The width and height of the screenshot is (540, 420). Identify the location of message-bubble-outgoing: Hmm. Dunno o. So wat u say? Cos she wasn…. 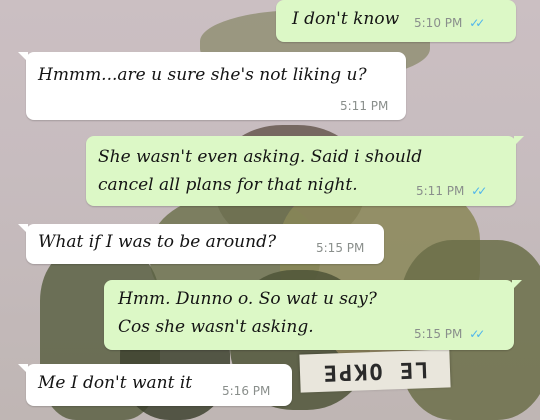
(313, 315).